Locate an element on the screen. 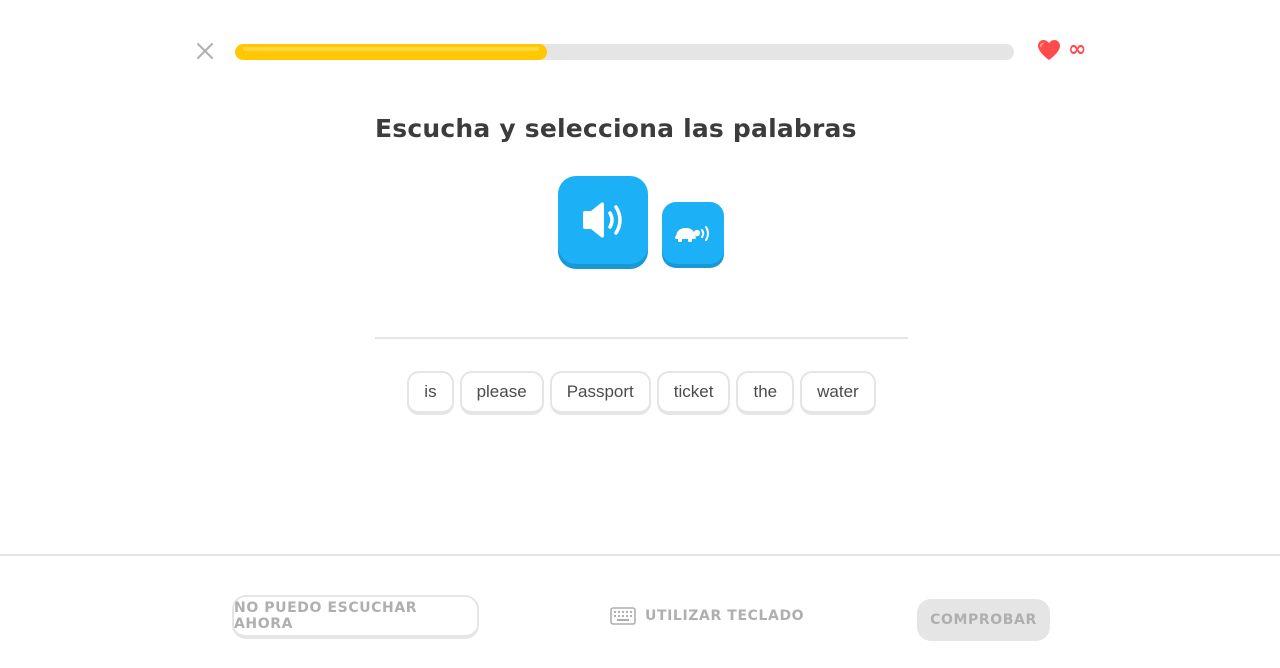 Image resolution: width=1280 pixels, height=668 pixels. turtle-icon is located at coordinates (692, 234).